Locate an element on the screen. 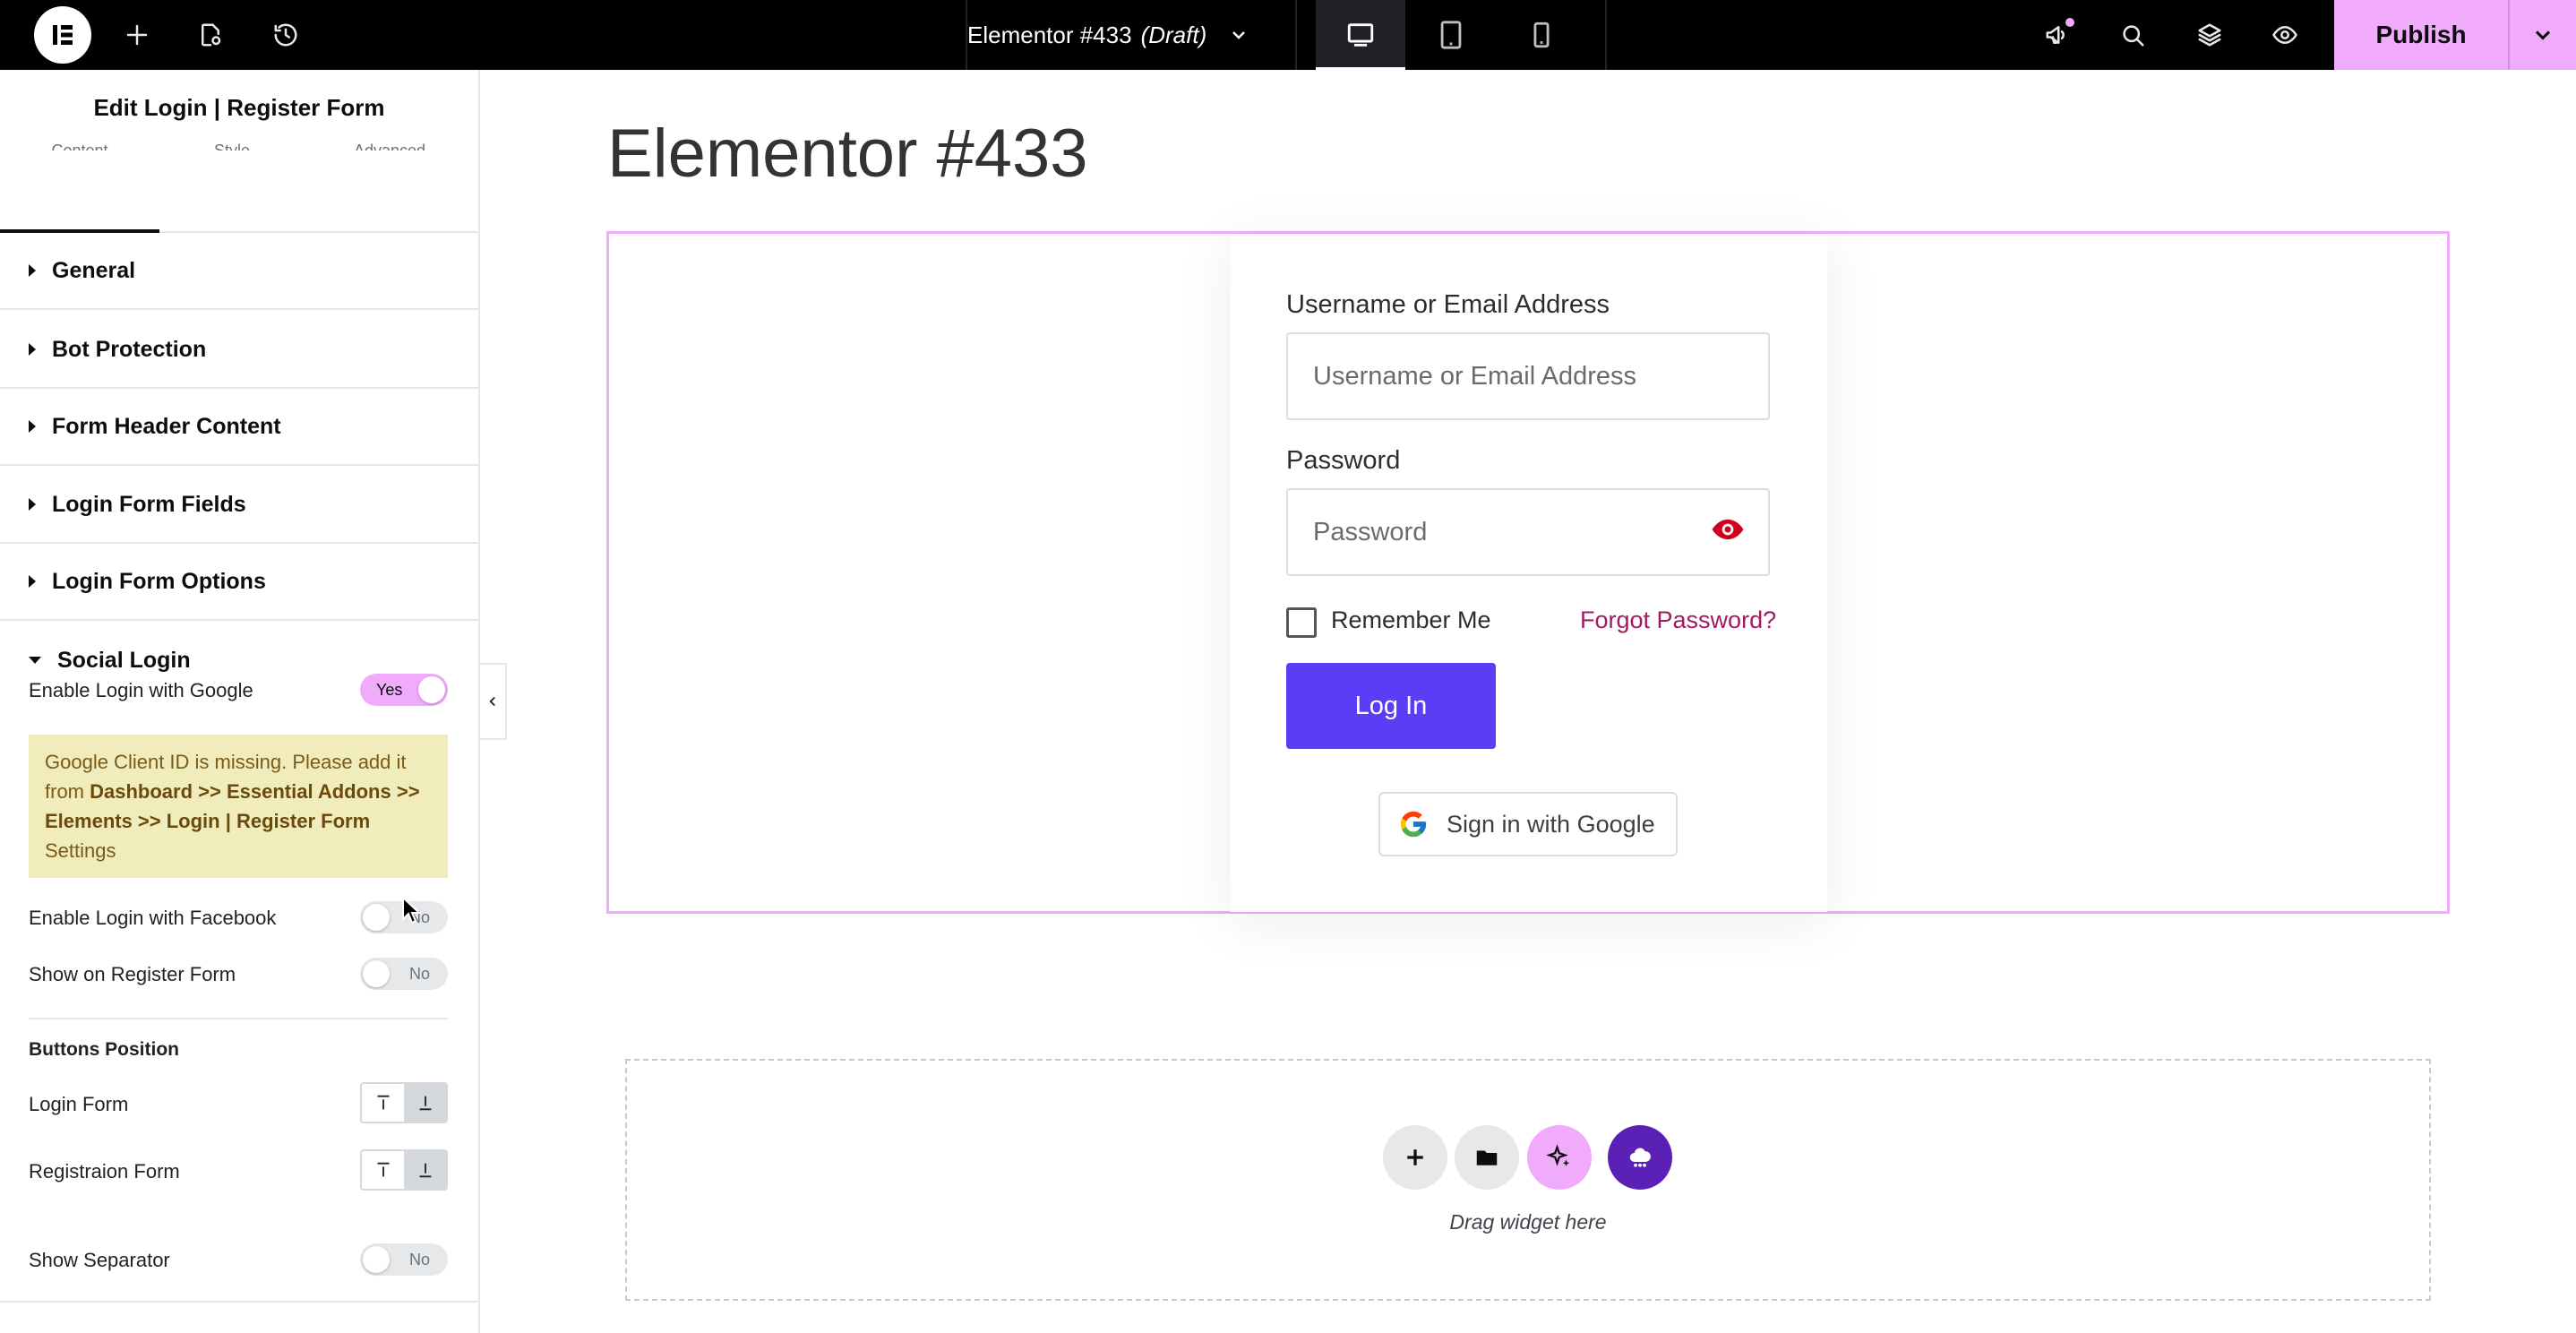 Image resolution: width=2576 pixels, height=1333 pixels. section-bot-protection: Bot Protection is located at coordinates (239, 350).